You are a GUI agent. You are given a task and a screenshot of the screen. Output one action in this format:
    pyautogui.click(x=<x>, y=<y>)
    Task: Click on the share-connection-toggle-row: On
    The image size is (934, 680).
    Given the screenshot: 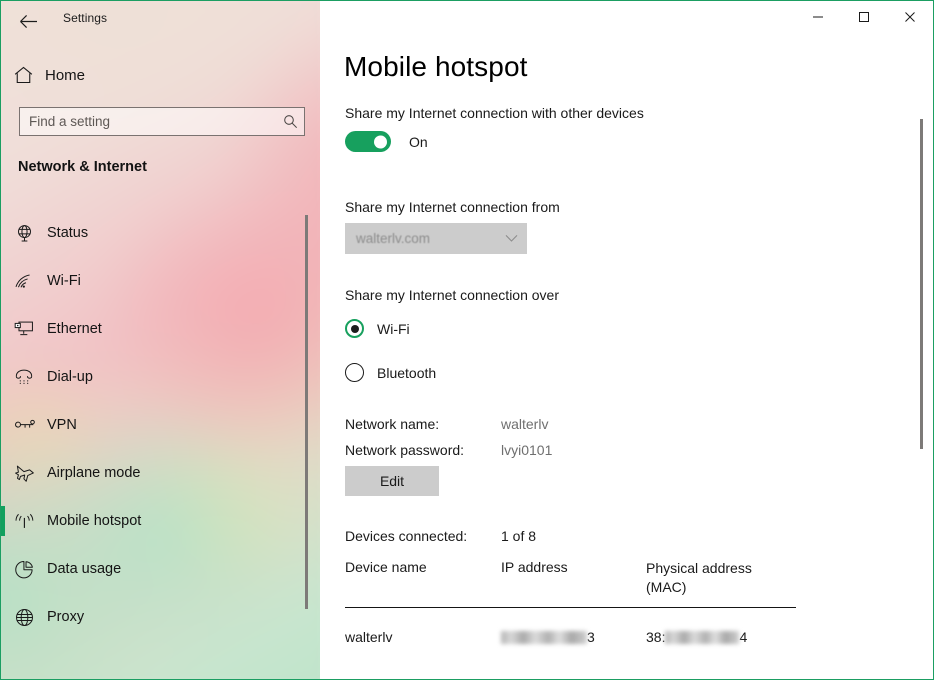 What is the action you would take?
    pyautogui.click(x=386, y=141)
    